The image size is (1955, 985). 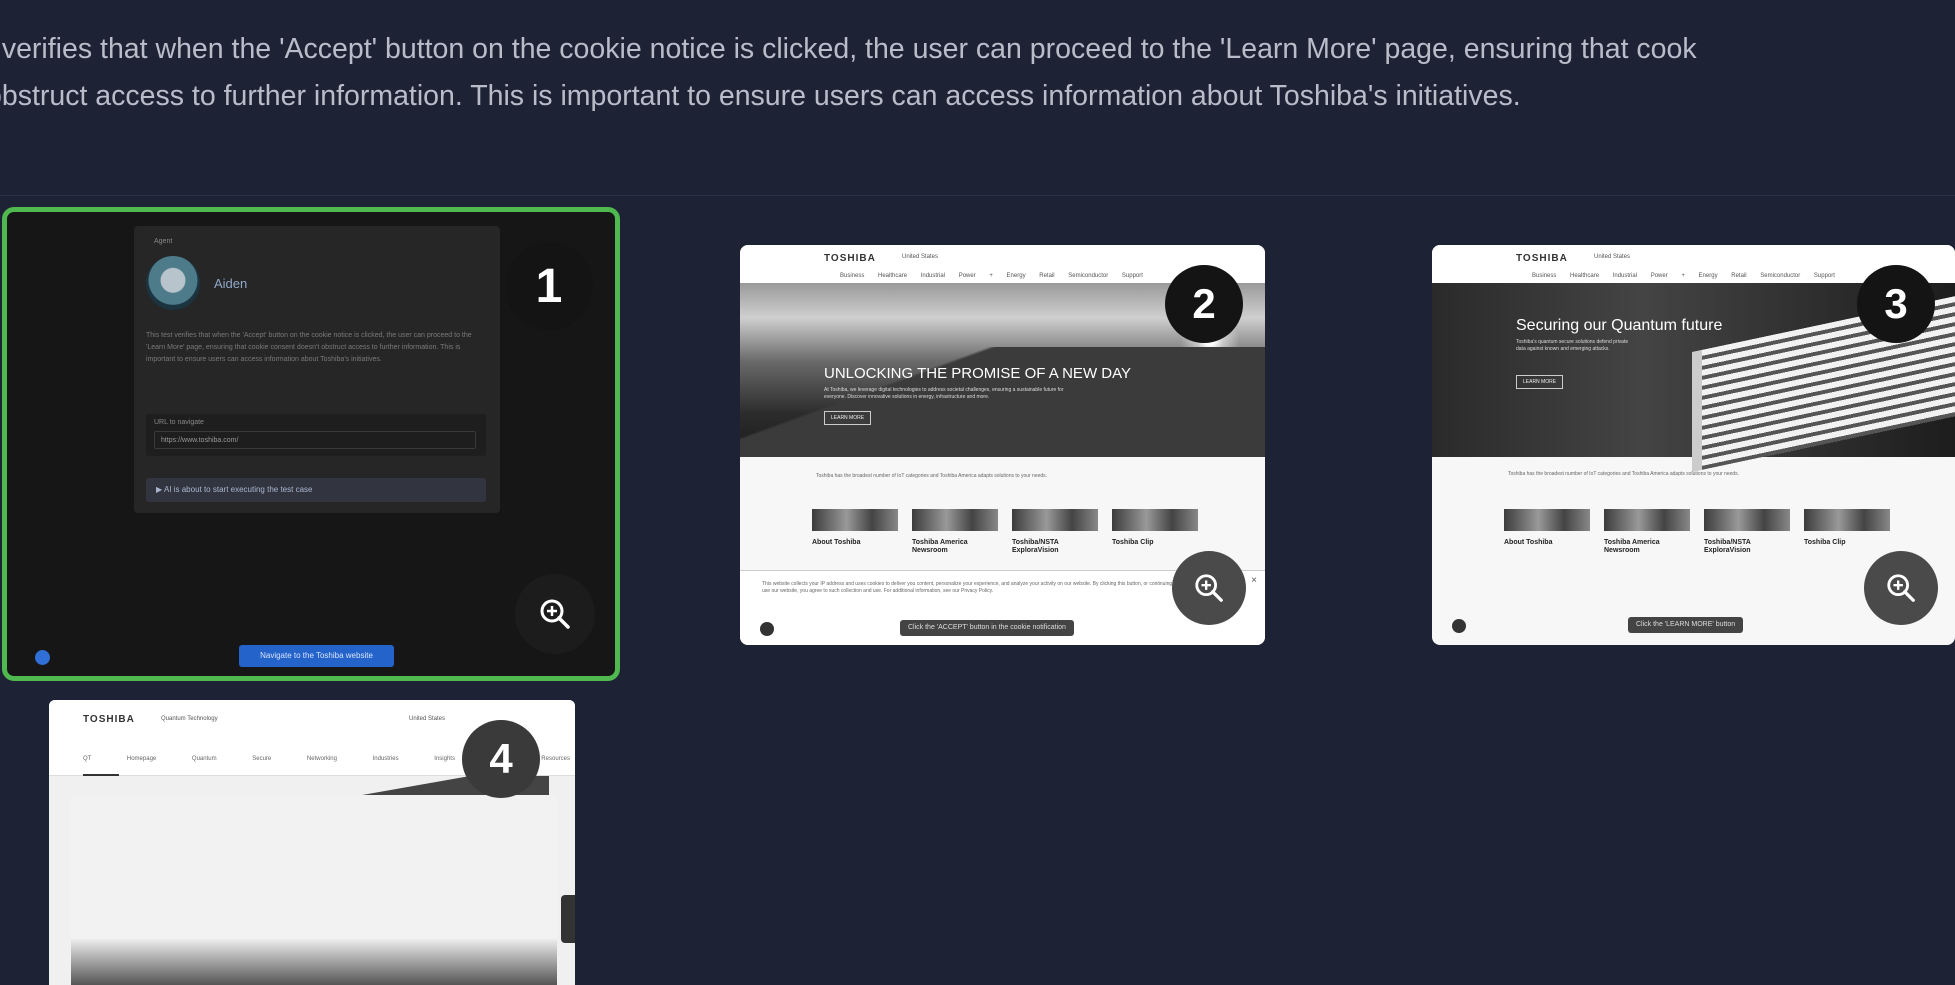 I want to click on hero-title: UNLOCKING THE PROMISE OF A NEW DAY, so click(x=977, y=373).